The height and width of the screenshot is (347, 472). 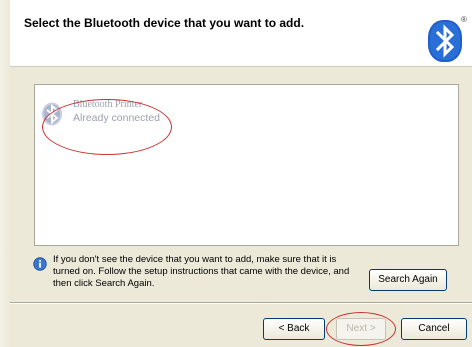 What do you see at coordinates (241, 303) in the screenshot?
I see `button-divider` at bounding box center [241, 303].